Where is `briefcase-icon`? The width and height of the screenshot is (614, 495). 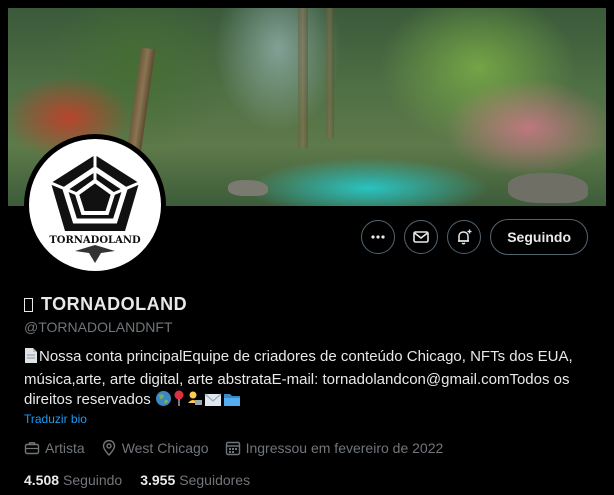 briefcase-icon is located at coordinates (32, 448).